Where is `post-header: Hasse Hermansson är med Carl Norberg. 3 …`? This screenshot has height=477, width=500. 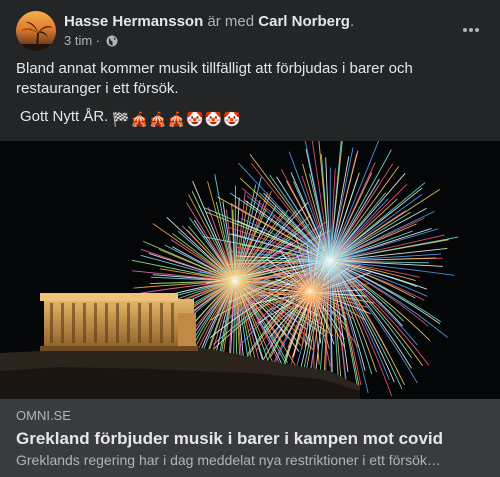 post-header: Hasse Hermansson är med Carl Norberg. 3 … is located at coordinates (250, 31).